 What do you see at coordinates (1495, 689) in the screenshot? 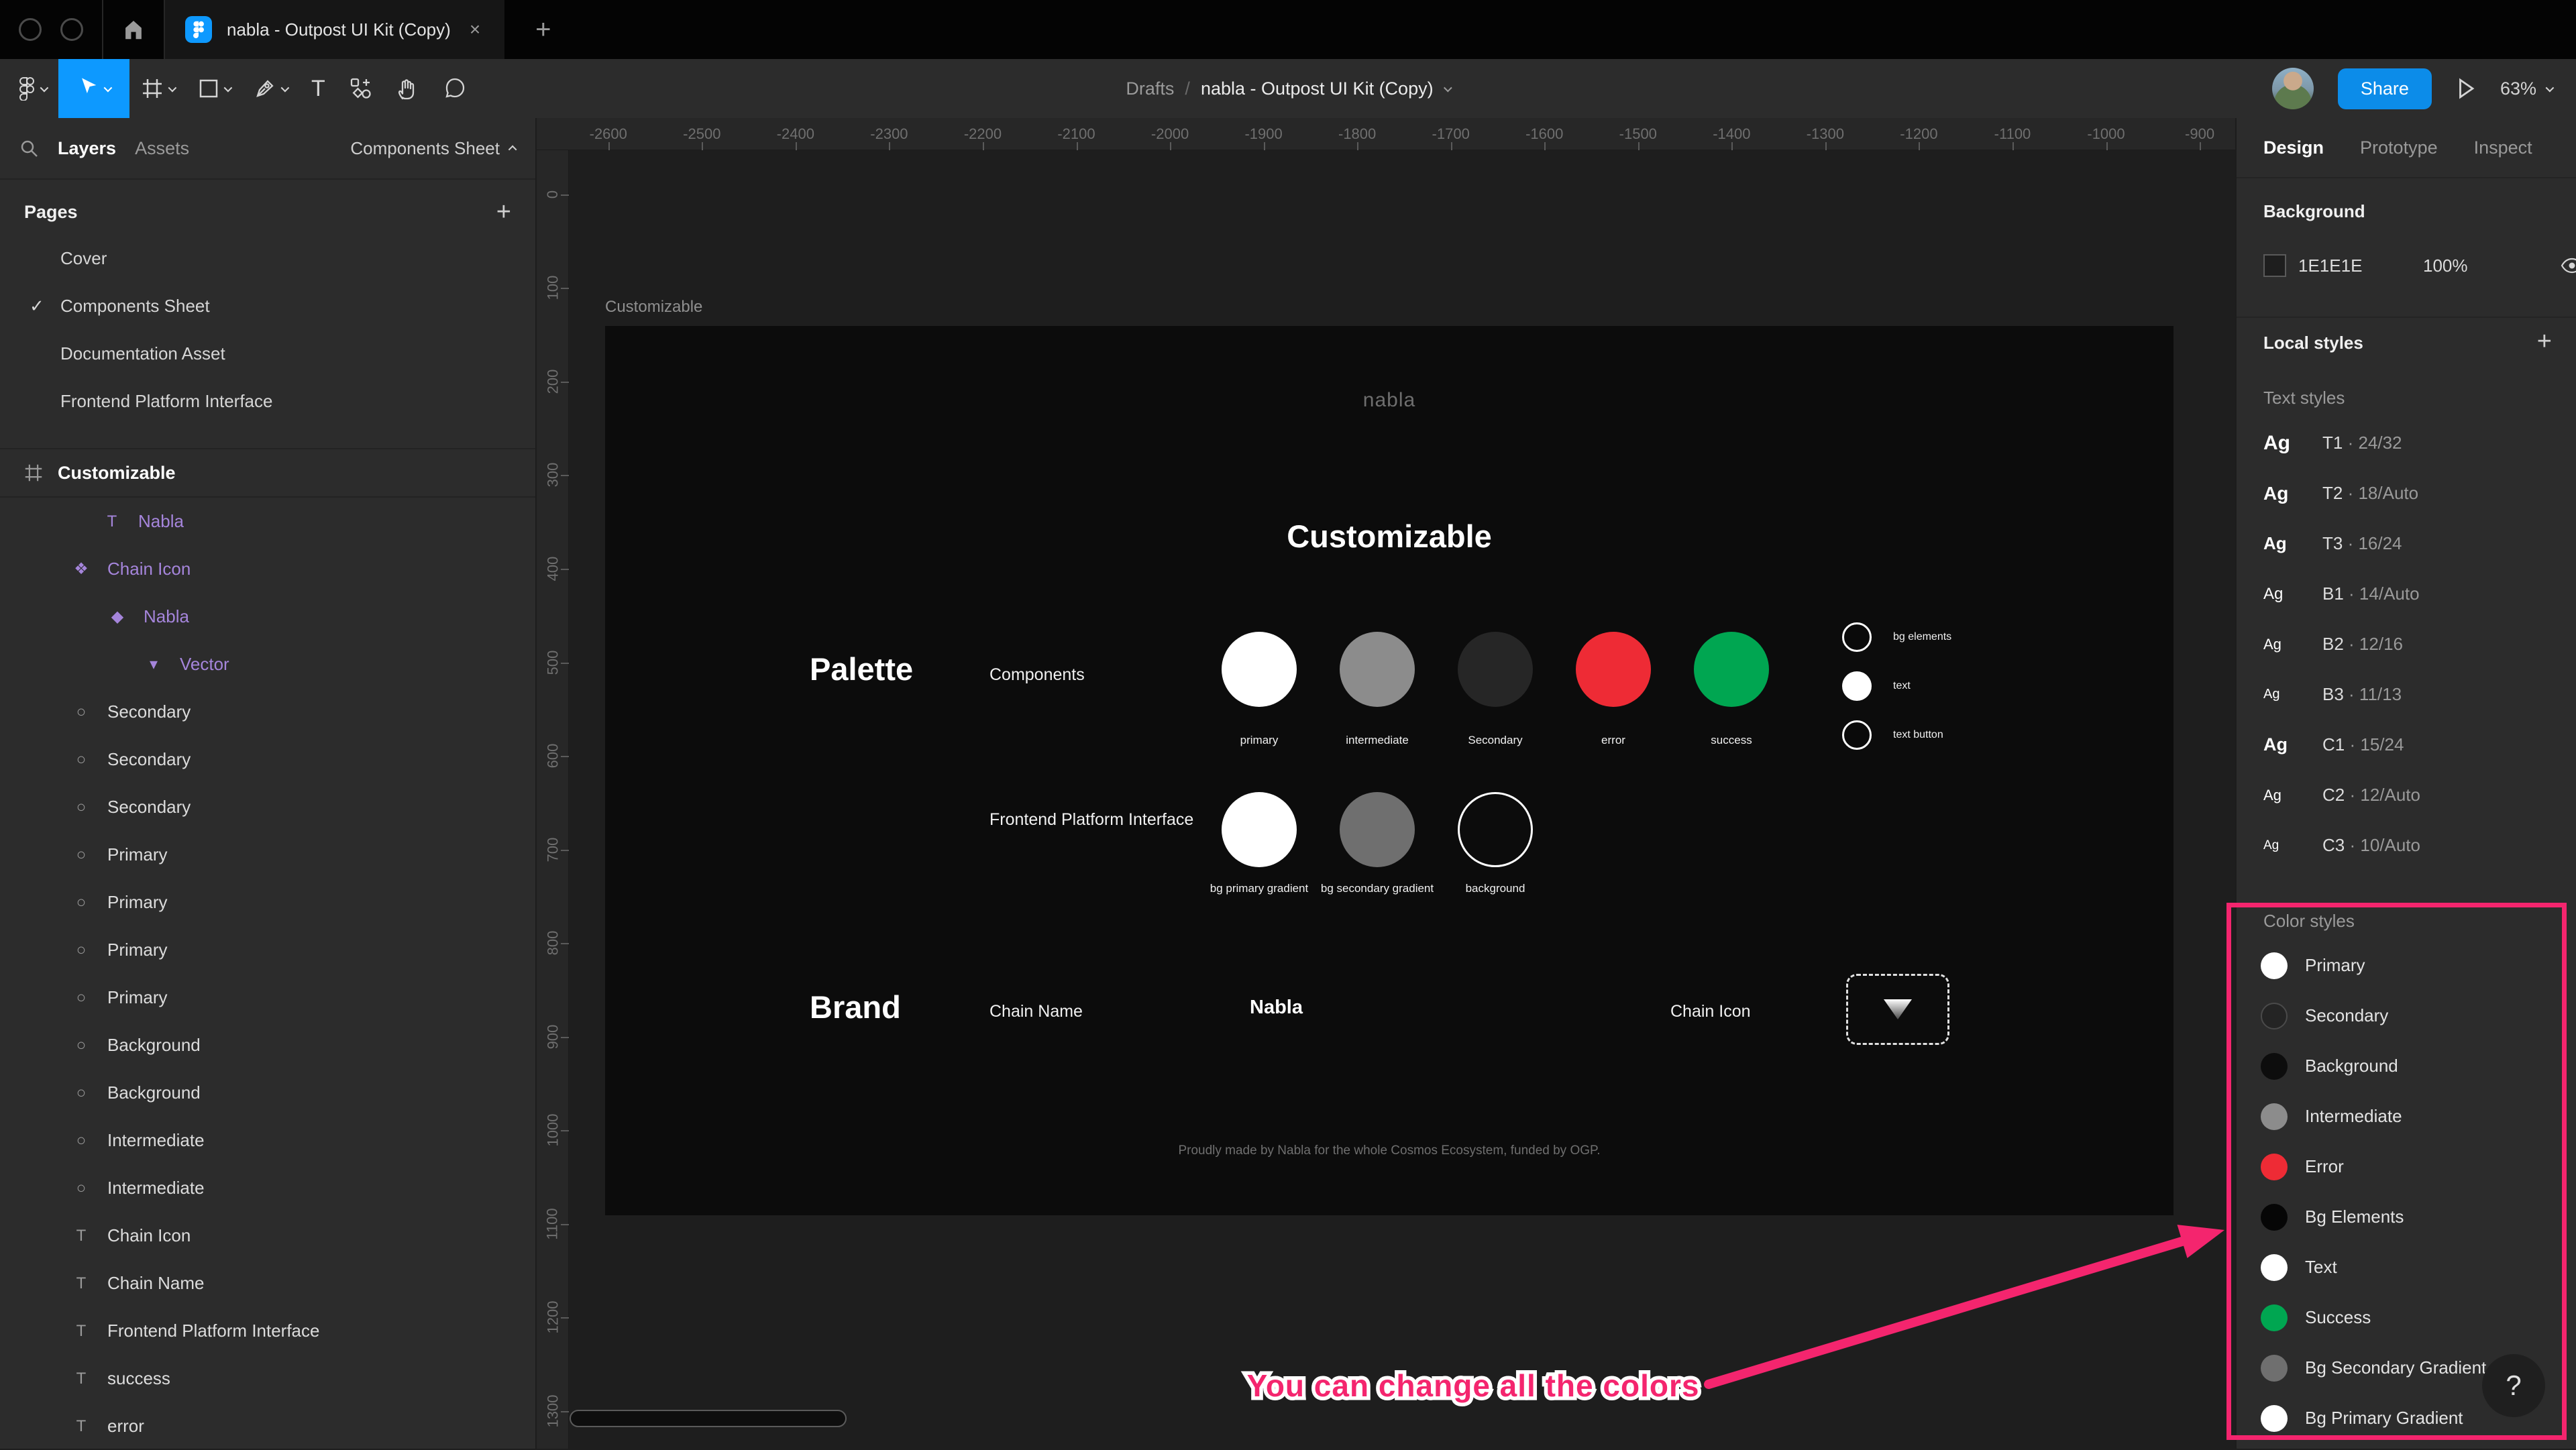
I see `palette-swatch: Secondary` at bounding box center [1495, 689].